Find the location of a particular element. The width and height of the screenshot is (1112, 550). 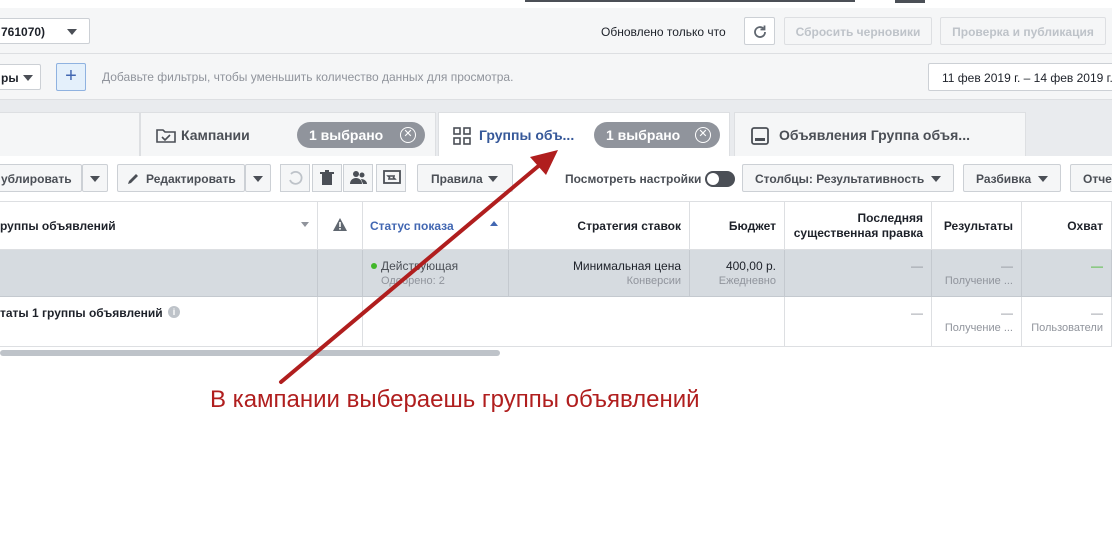

people-icon is located at coordinates (358, 177).